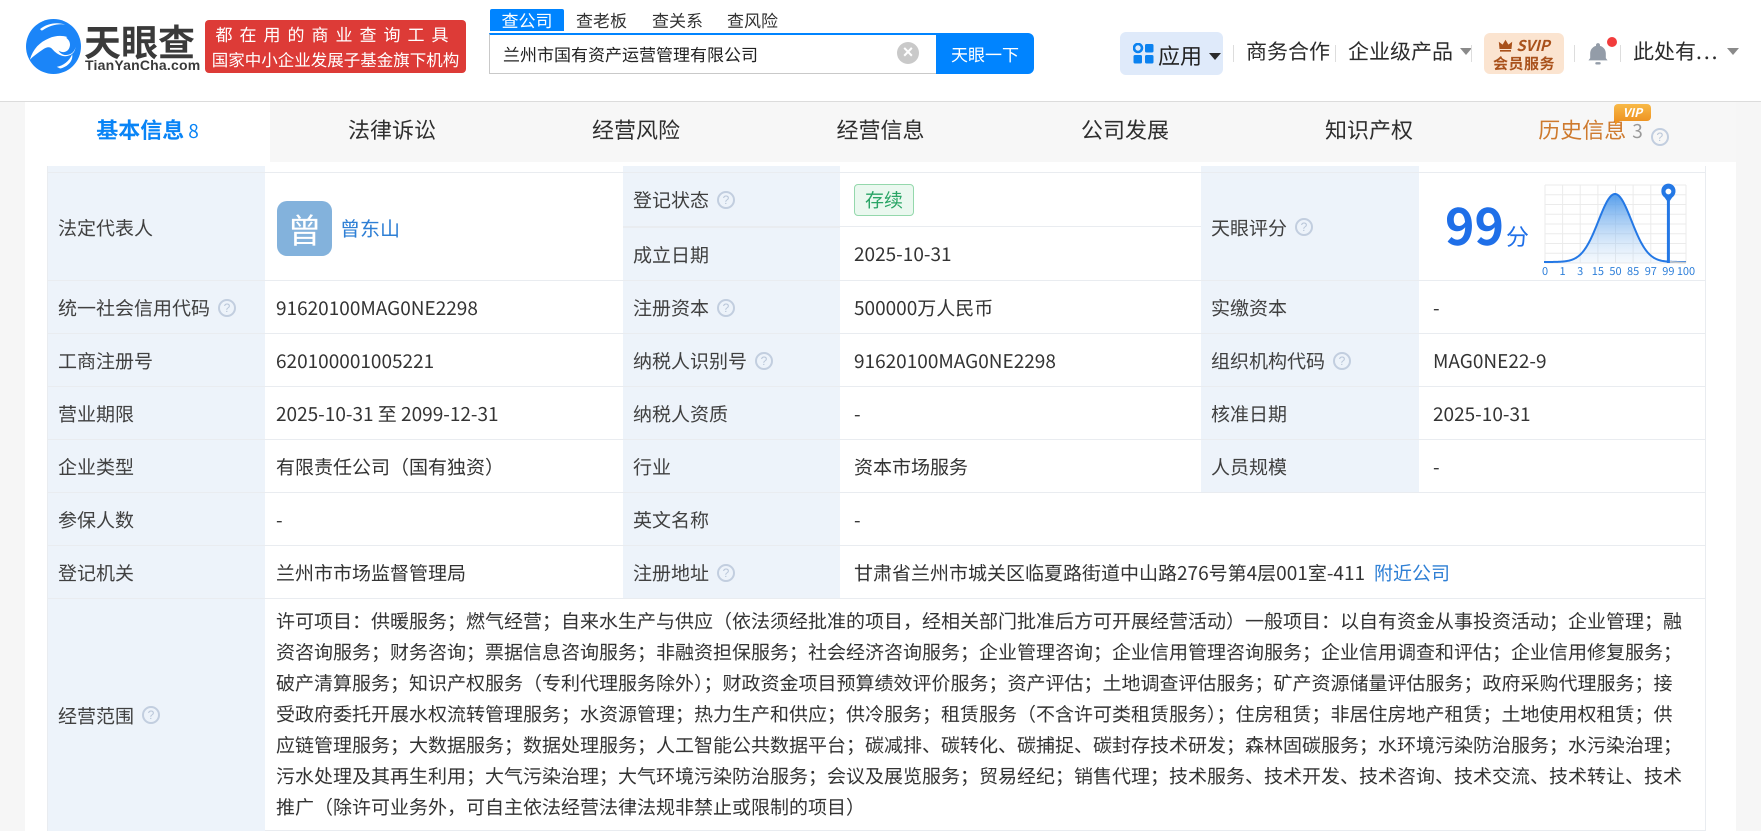  Describe the element at coordinates (1563, 271) in the screenshot. I see `svg-text: 1` at that location.